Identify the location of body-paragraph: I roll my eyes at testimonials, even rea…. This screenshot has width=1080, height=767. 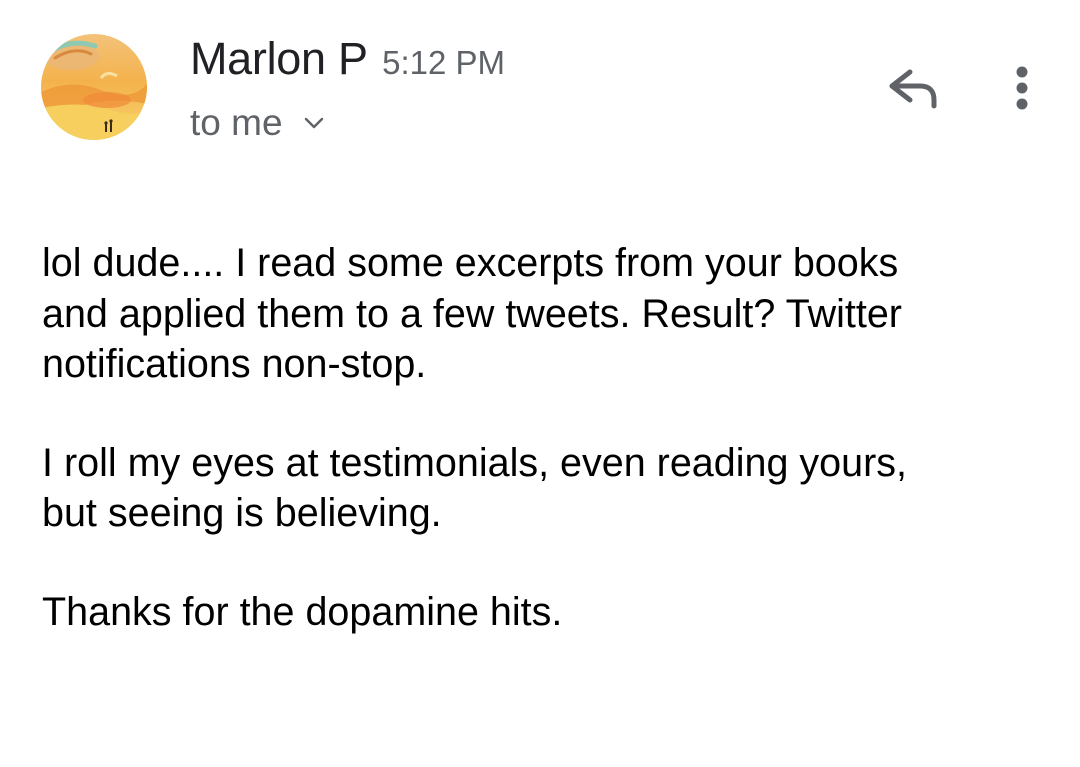
(474, 488).